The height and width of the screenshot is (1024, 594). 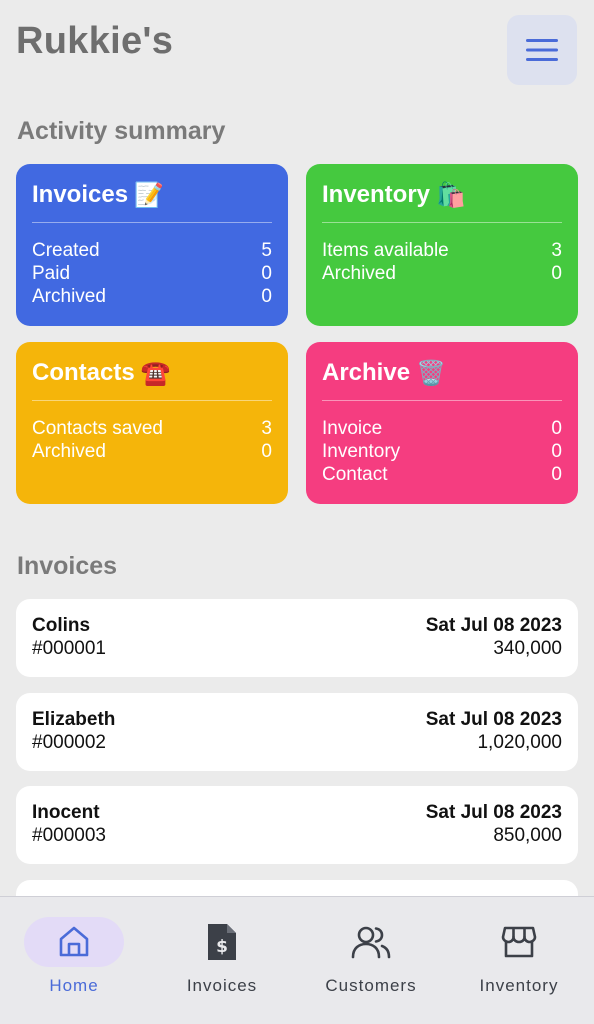 I want to click on store-icon, so click(x=519, y=942).